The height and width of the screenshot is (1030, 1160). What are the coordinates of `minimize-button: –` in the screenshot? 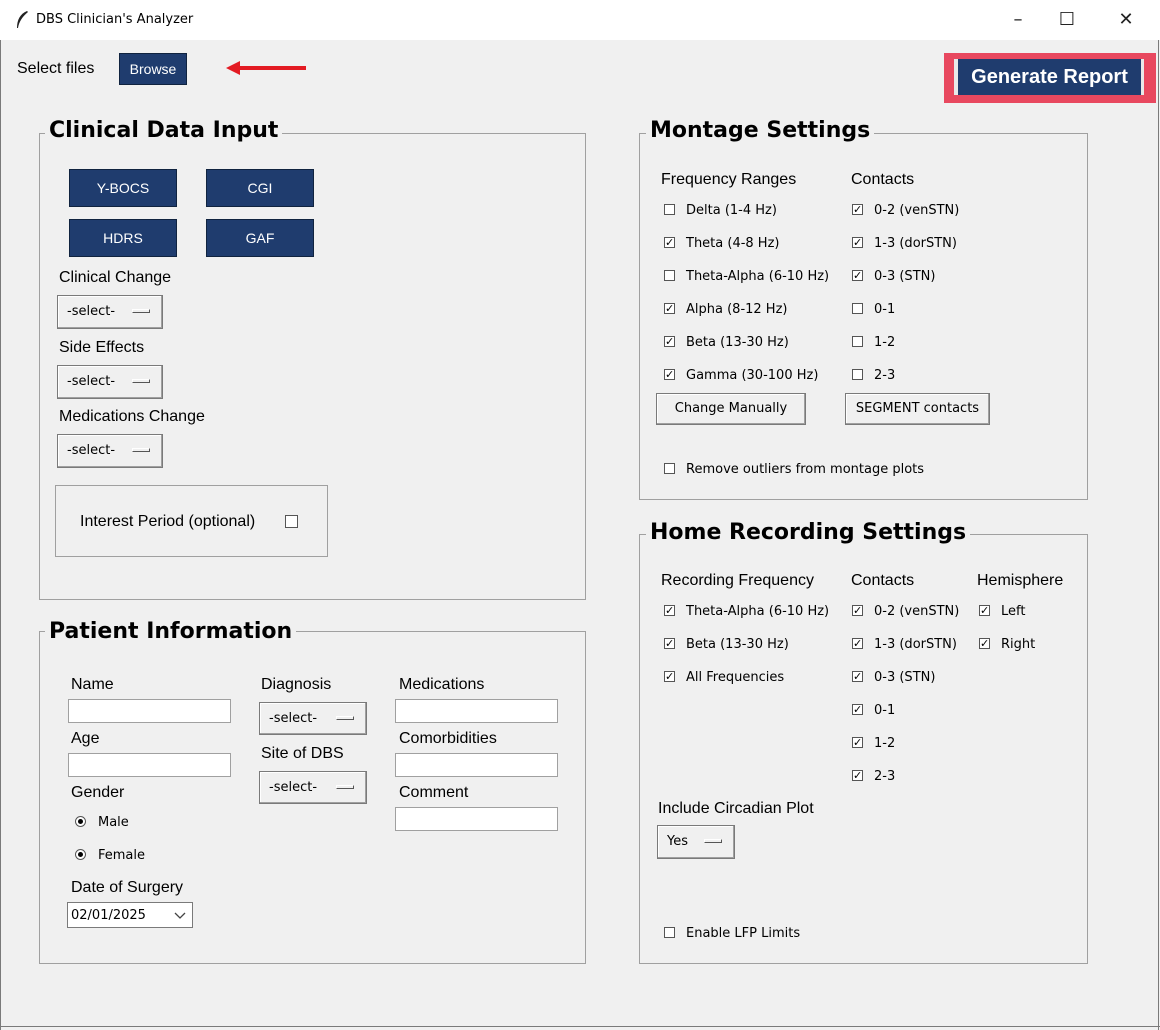 It's located at (1018, 20).